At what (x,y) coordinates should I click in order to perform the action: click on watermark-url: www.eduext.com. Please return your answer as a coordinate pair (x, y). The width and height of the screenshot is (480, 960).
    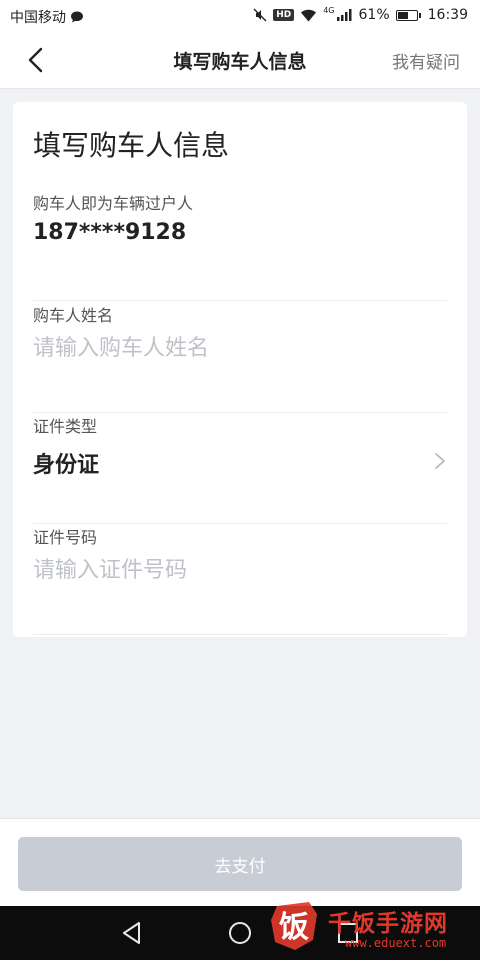
    Looking at the image, I should click on (396, 943).